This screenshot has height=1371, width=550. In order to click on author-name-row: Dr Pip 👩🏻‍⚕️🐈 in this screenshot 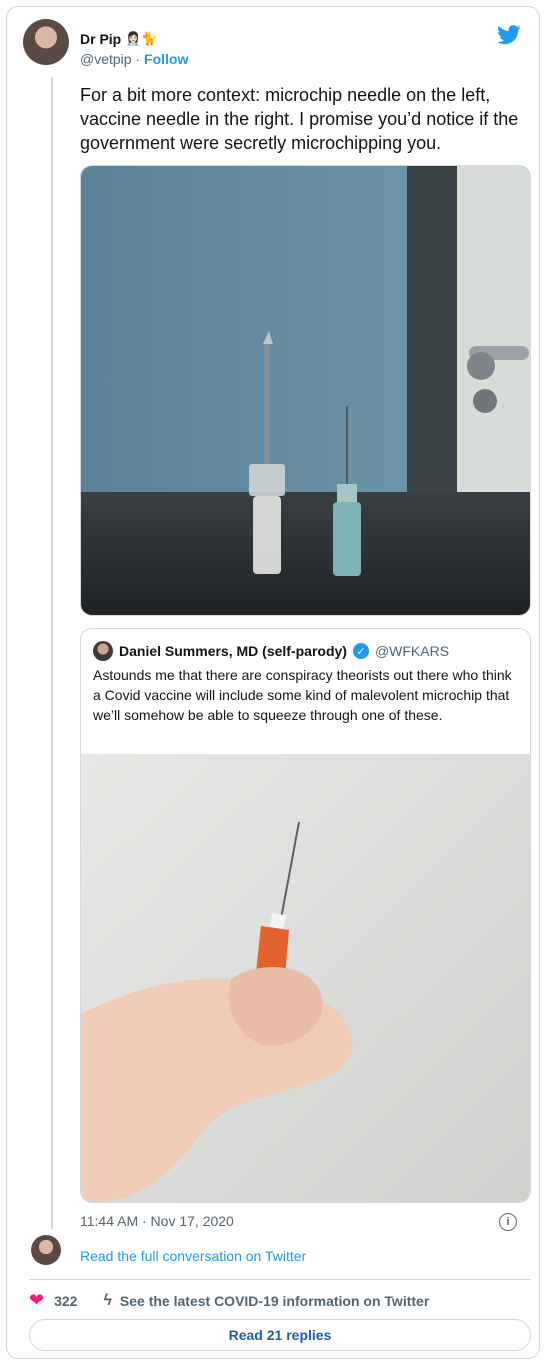, I will do `click(119, 39)`.